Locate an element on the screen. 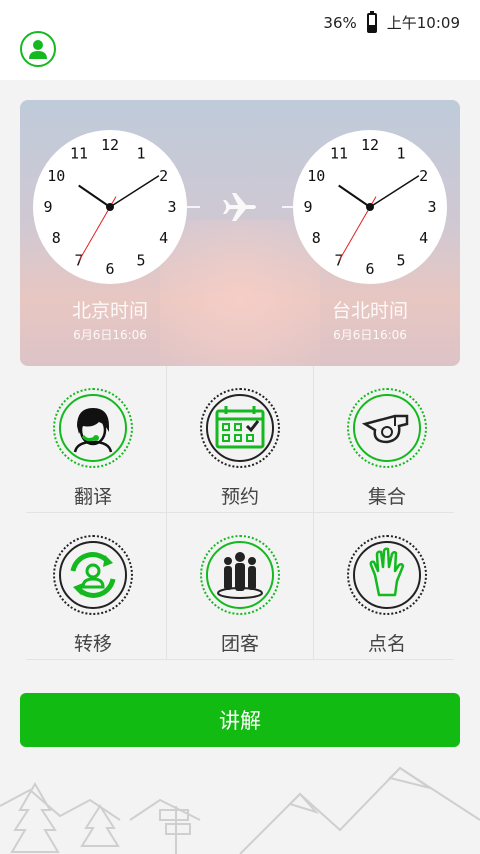 The height and width of the screenshot is (854, 480). top-bar: 36% 上午10:09 is located at coordinates (240, 40).